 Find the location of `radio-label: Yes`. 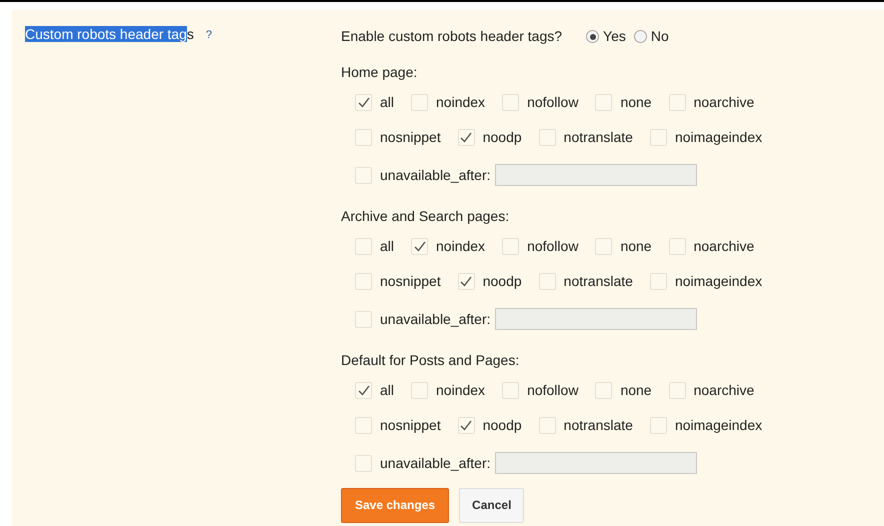

radio-label: Yes is located at coordinates (614, 36).